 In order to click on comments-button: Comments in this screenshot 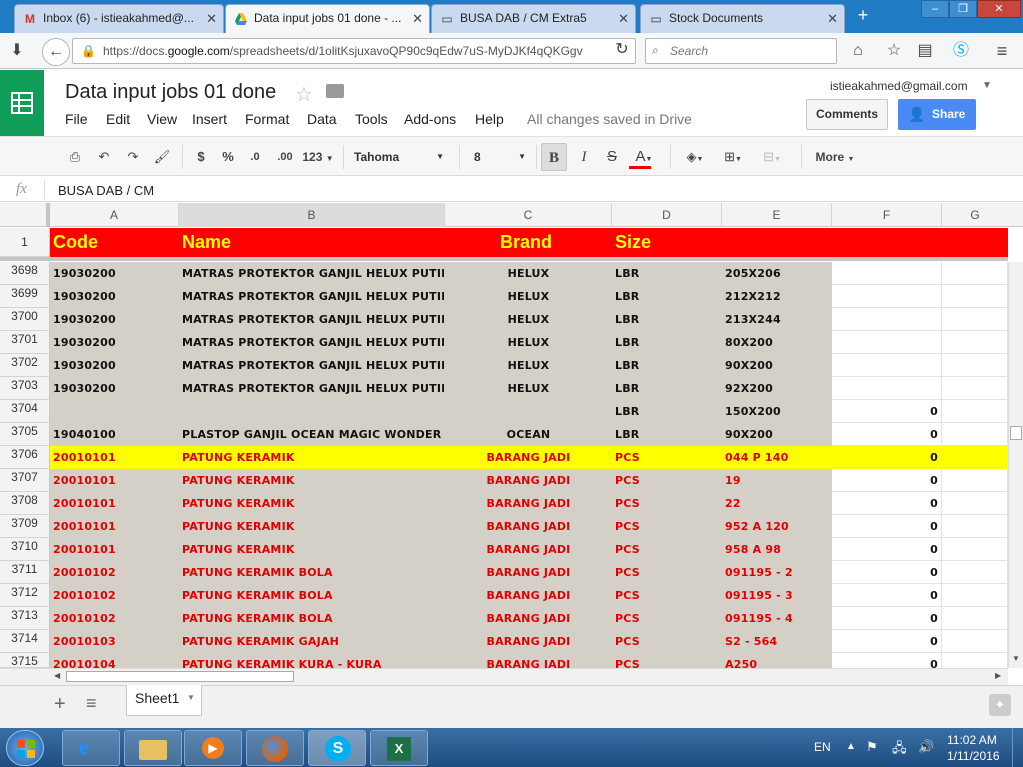, I will do `click(847, 114)`.